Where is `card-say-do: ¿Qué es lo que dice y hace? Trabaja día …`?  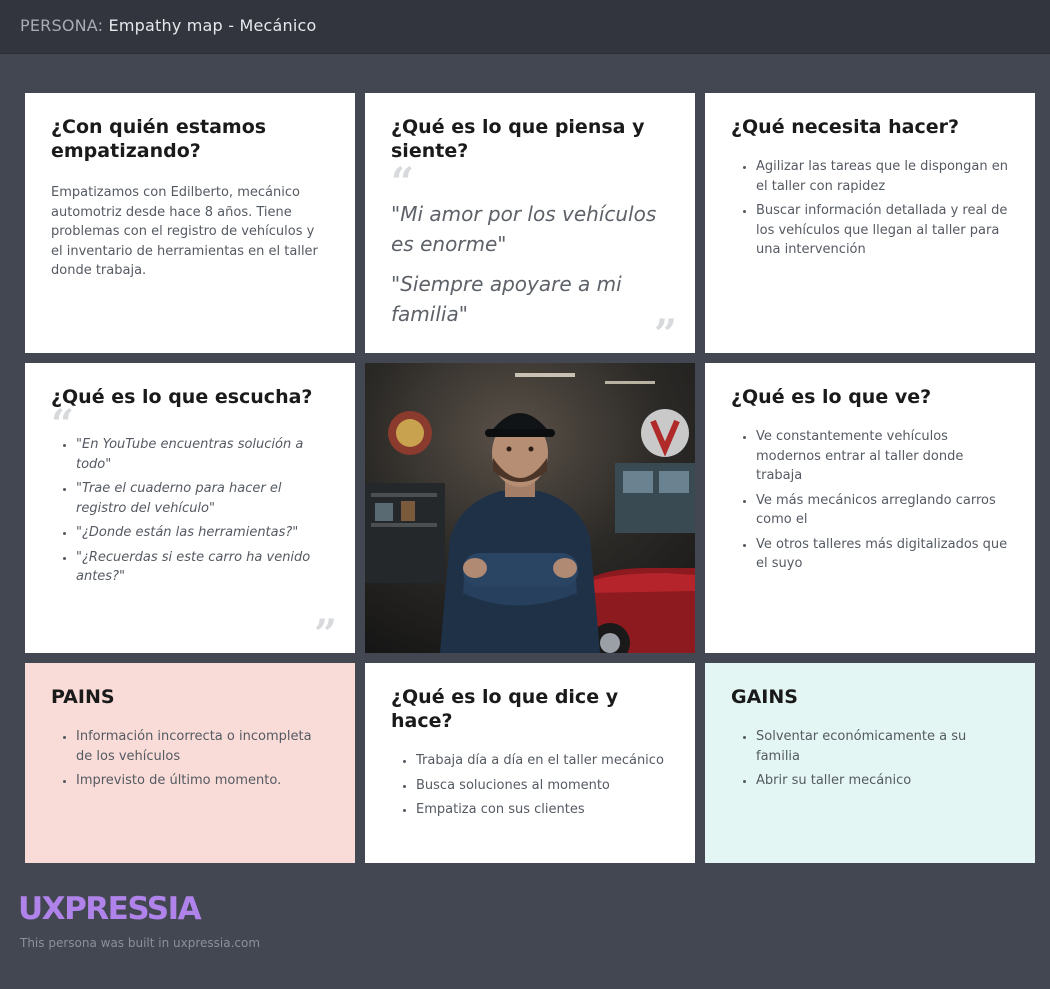
card-say-do: ¿Qué es lo que dice y hace? Trabaja día … is located at coordinates (530, 763).